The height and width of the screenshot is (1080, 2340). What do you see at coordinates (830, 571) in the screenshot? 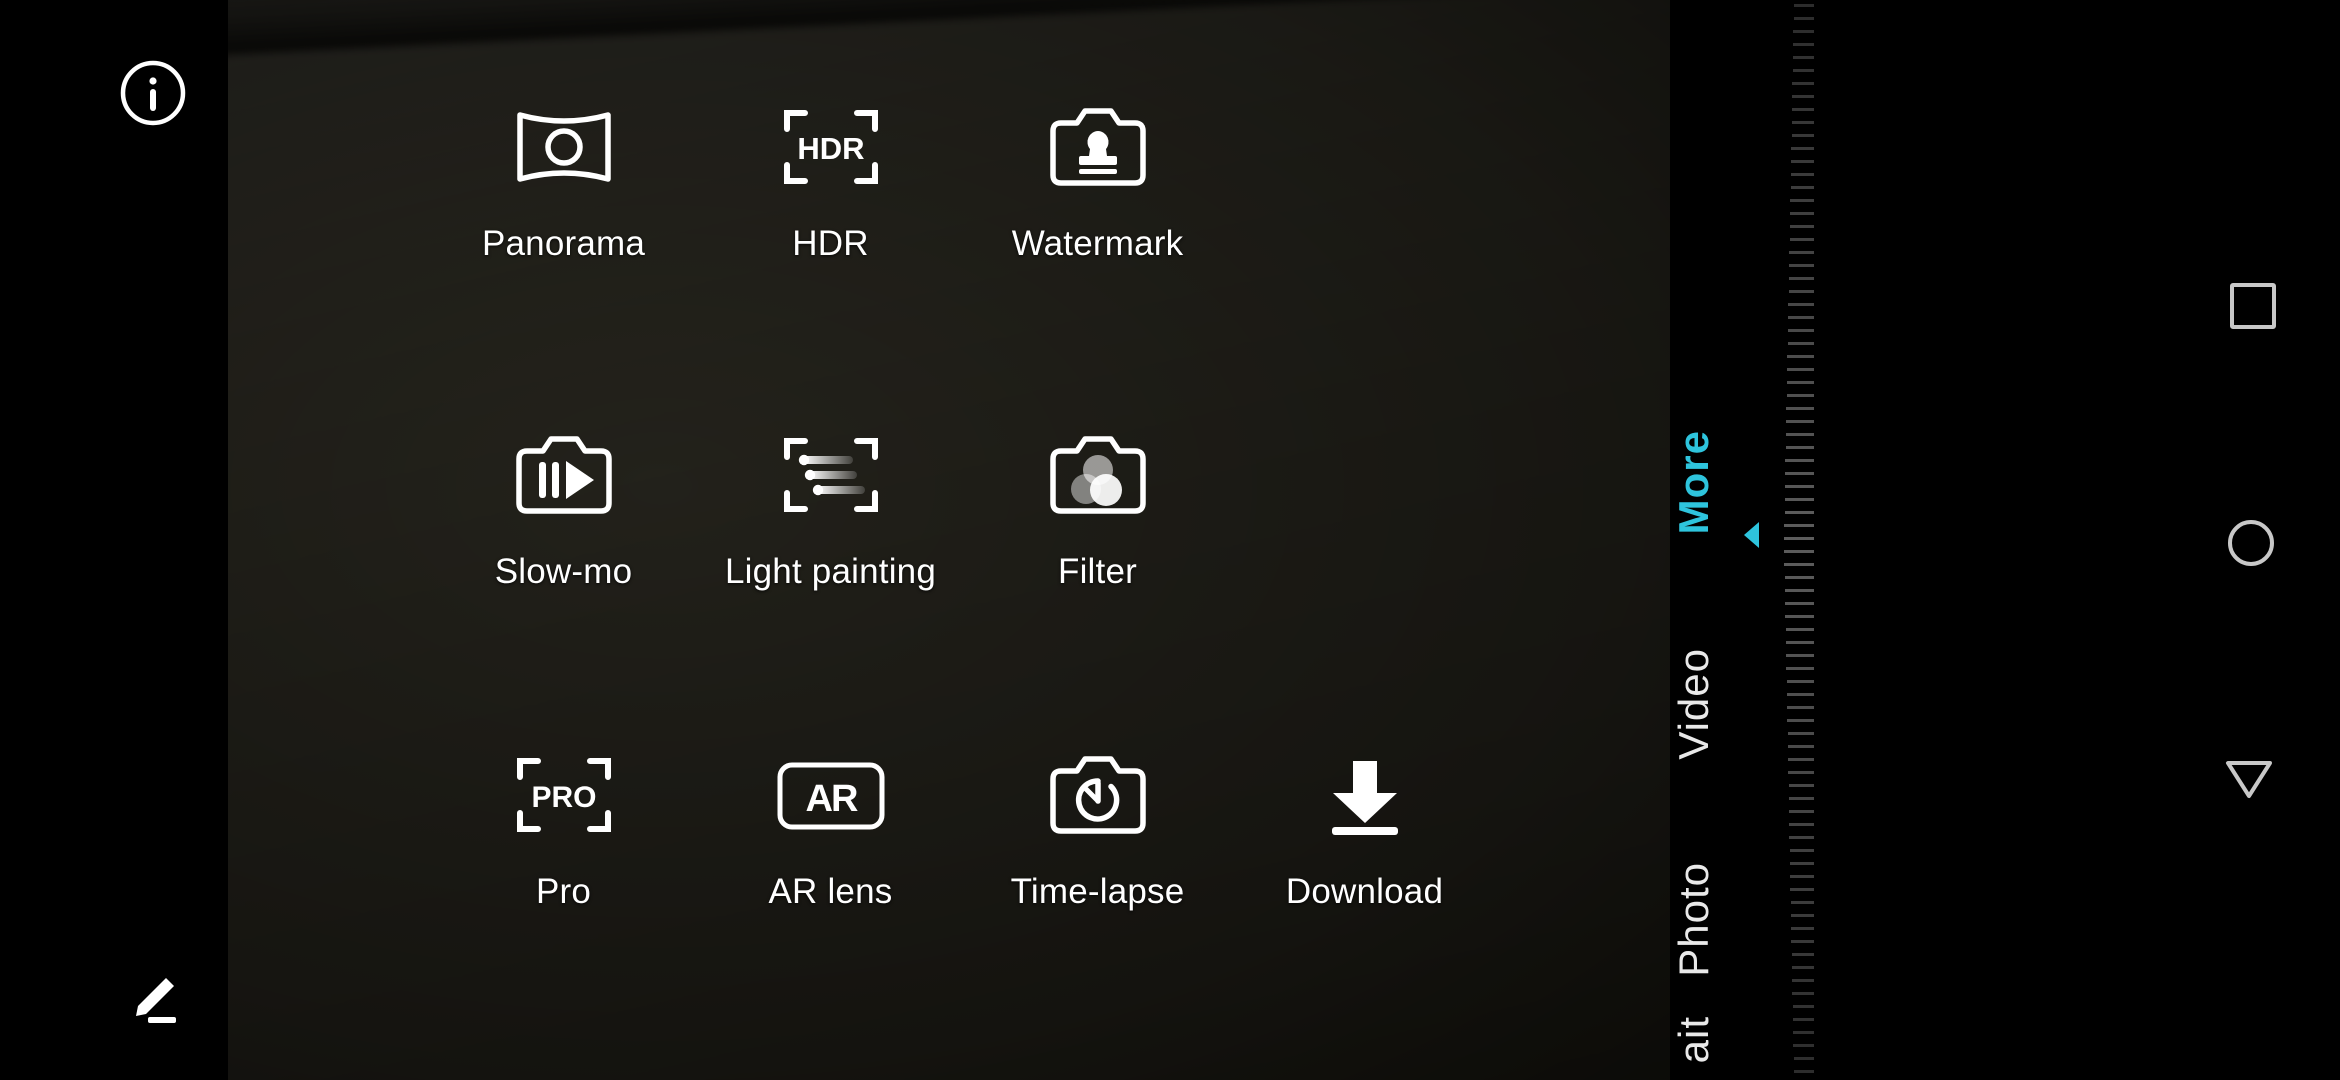
I see `mode-label: Light painting` at bounding box center [830, 571].